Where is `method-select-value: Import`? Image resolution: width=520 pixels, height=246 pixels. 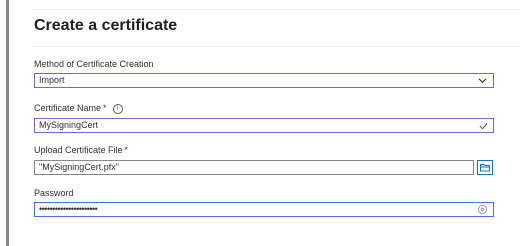
method-select-value: Import is located at coordinates (52, 80).